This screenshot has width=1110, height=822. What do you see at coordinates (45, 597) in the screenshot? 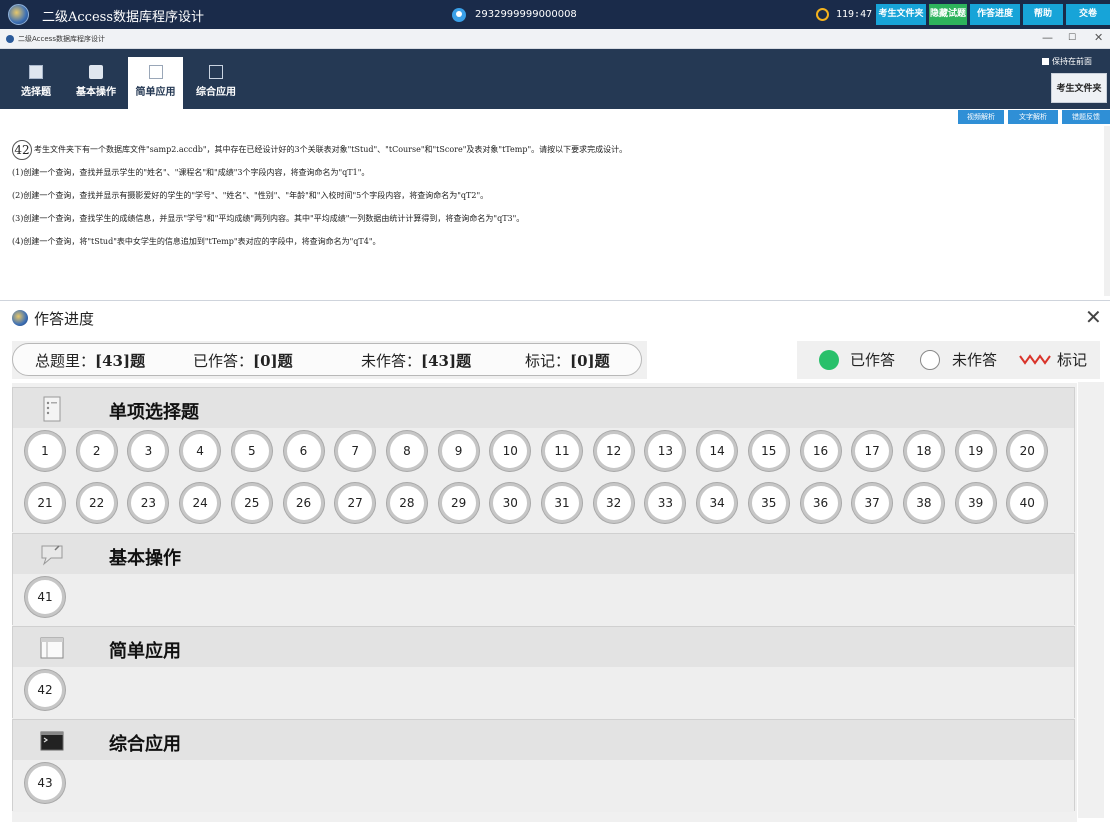
I see `question-circle-41: 41` at bounding box center [45, 597].